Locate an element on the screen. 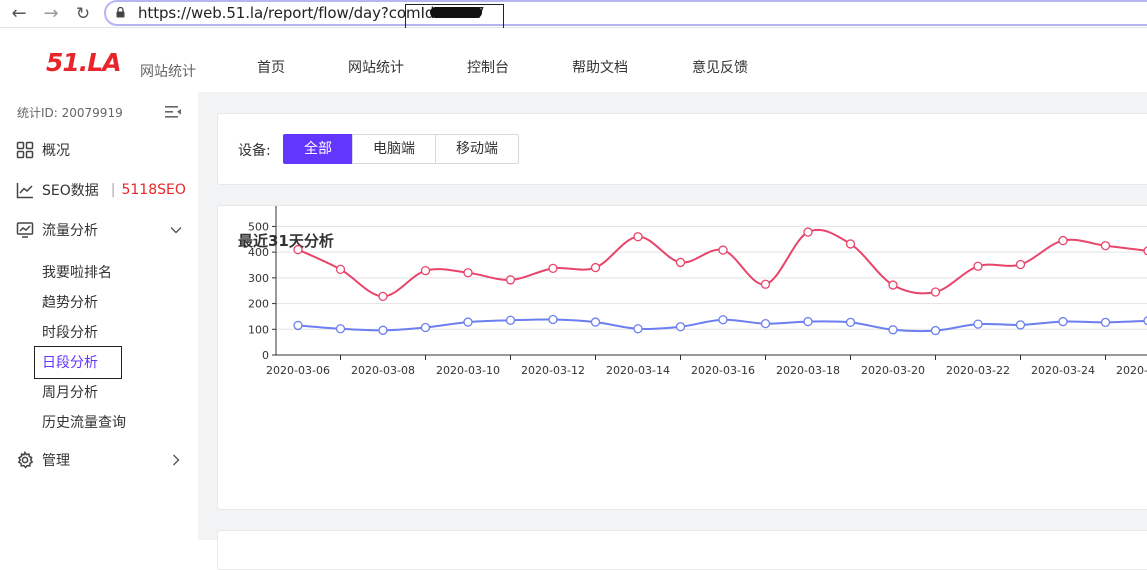 This screenshot has height=570, width=1147. sub-item-history: 历史流量查询 is located at coordinates (84, 422).